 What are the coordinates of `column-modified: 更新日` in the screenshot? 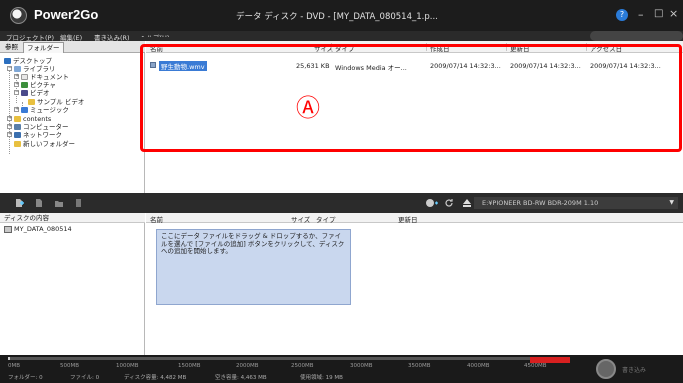 It's located at (408, 219).